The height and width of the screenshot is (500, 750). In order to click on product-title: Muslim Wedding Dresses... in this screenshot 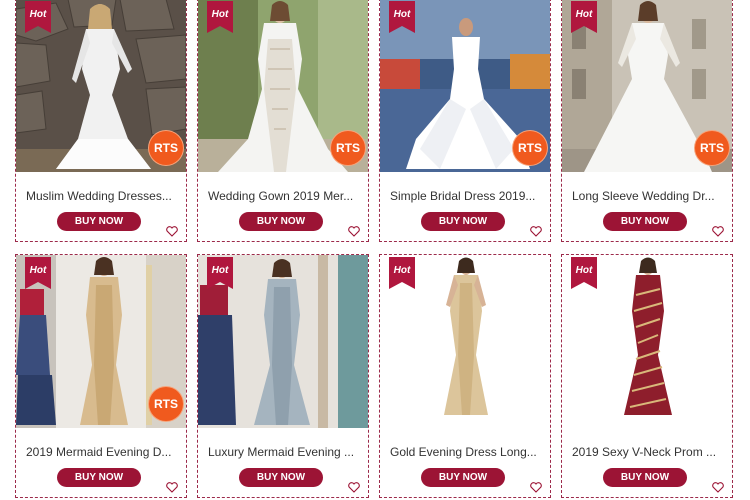, I will do `click(101, 196)`.